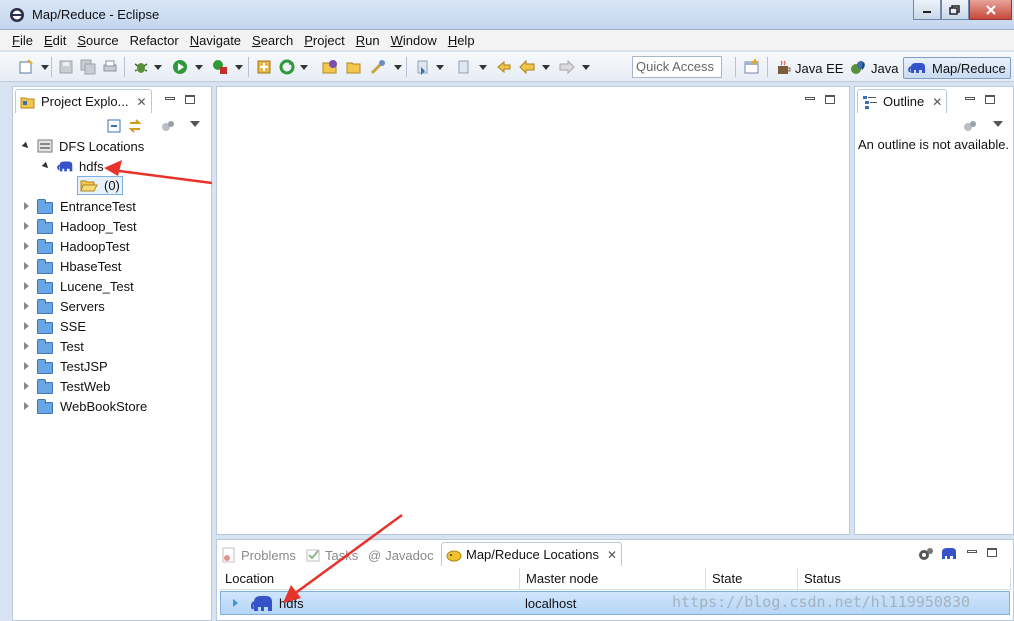  What do you see at coordinates (110, 67) in the screenshot?
I see `print-icon` at bounding box center [110, 67].